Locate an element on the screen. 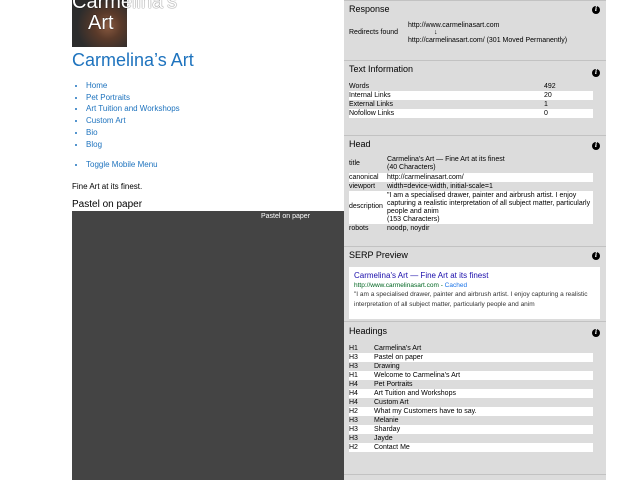  gallery-heading: Pastel on paper is located at coordinates (107, 204).